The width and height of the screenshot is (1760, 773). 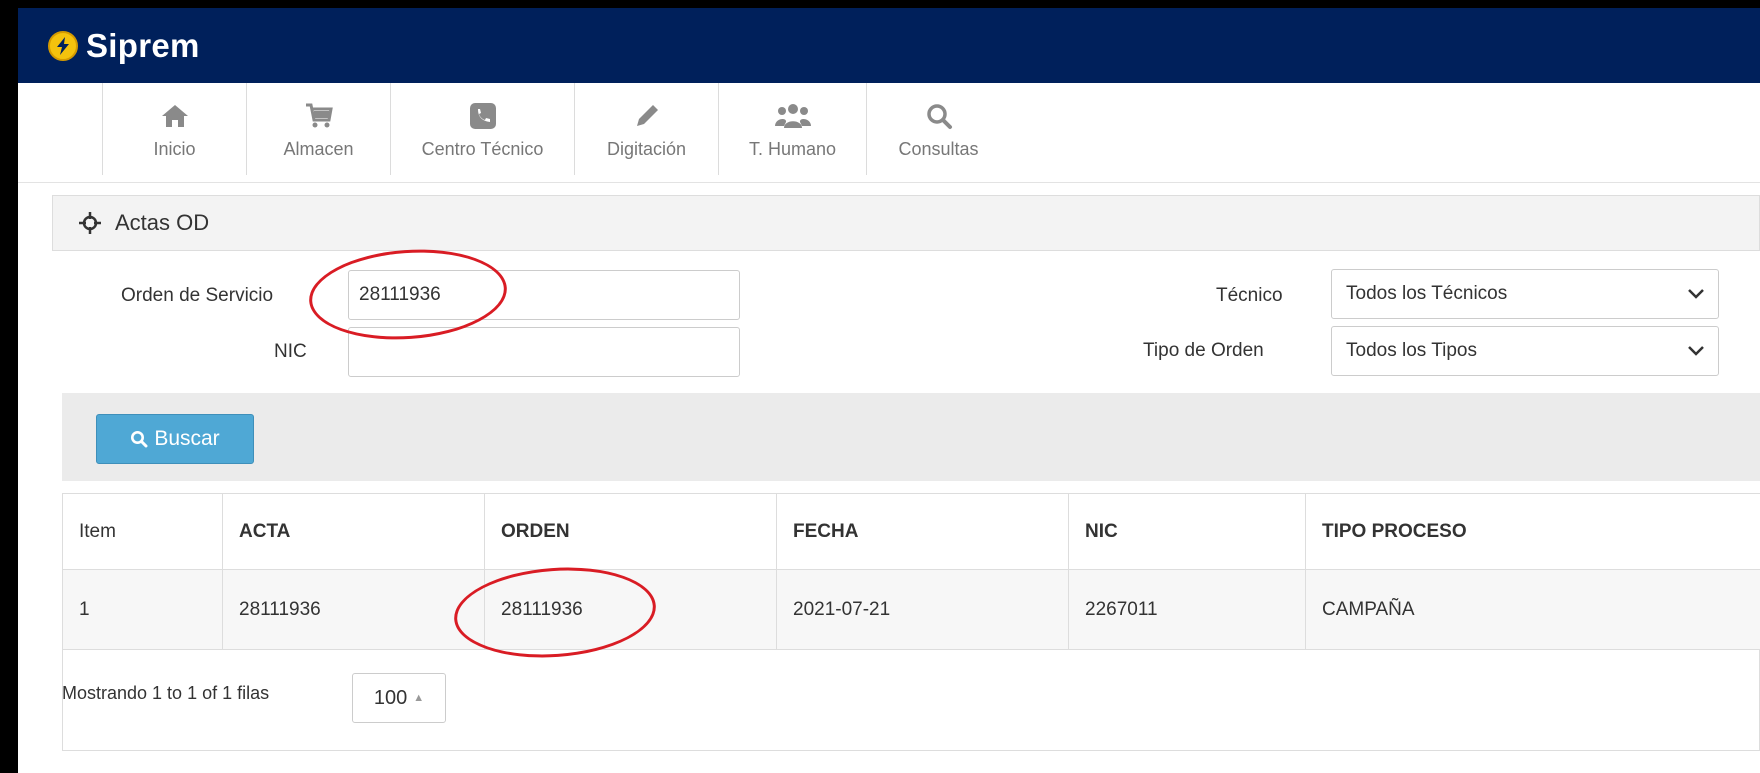 What do you see at coordinates (1368, 609) in the screenshot?
I see `cell-tipo-proceso: CAMPAÑA` at bounding box center [1368, 609].